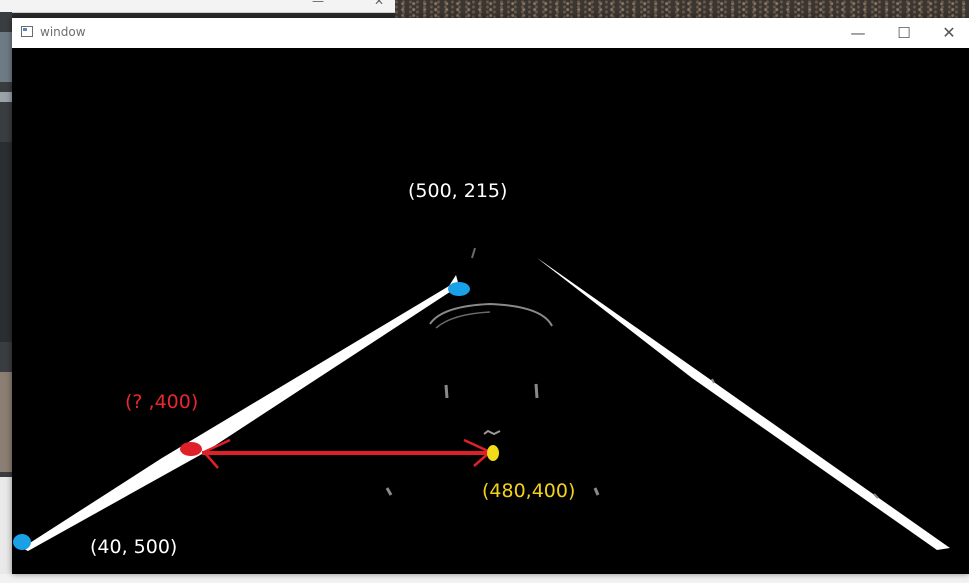 This screenshot has height=583, width=969. Describe the element at coordinates (490, 33) in the screenshot. I see `window-titlebar: window — ☐ ✕` at that location.